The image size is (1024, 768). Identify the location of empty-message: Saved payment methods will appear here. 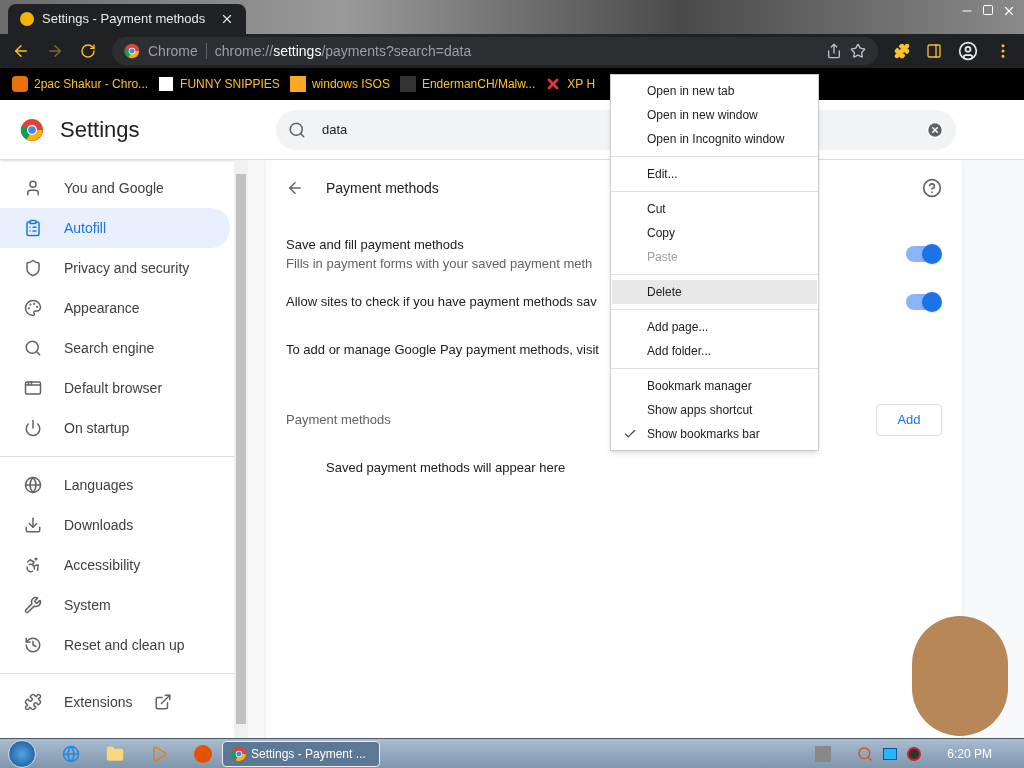
(446, 468).